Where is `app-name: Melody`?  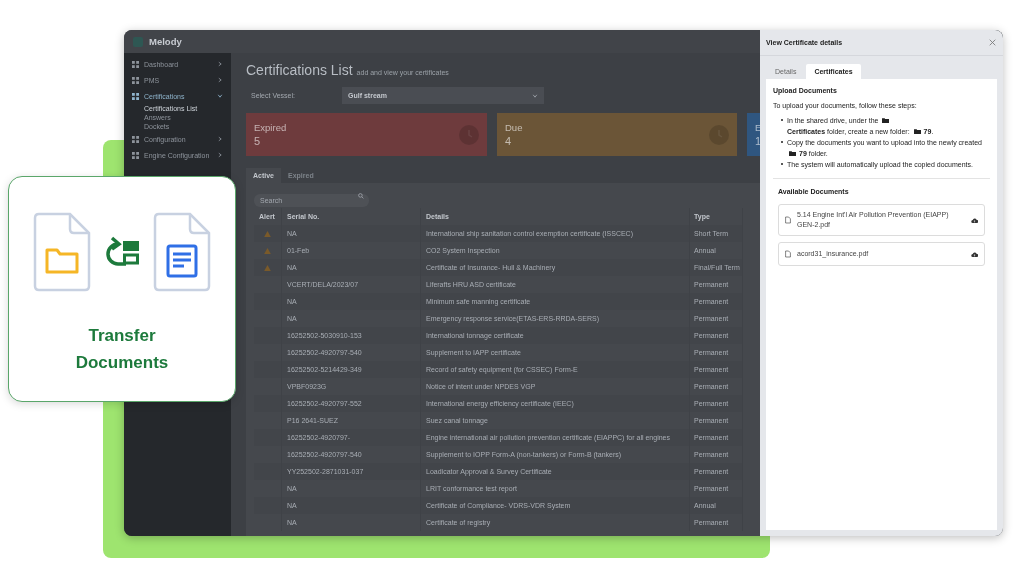
app-name: Melody is located at coordinates (165, 41).